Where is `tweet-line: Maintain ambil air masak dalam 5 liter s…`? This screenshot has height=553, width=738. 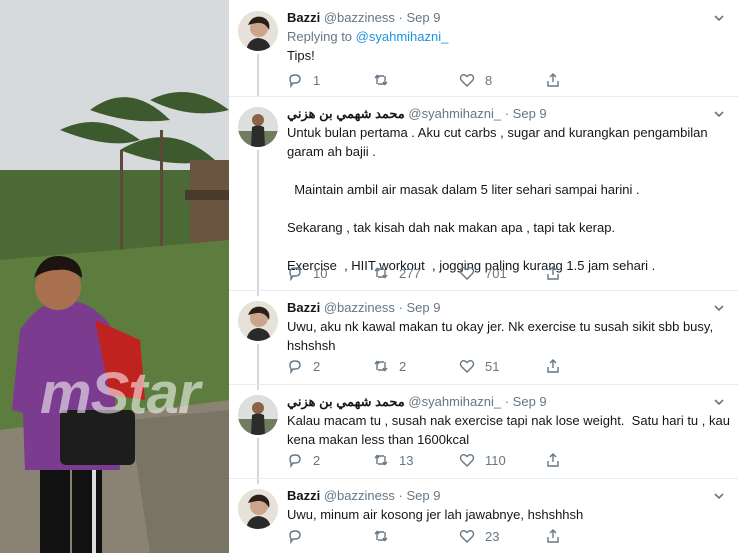
tweet-line: Maintain ambil air masak dalam 5 liter s… is located at coordinates (463, 189).